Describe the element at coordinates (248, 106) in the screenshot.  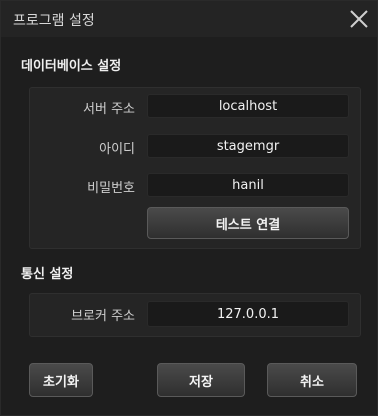
I see `server-address-input` at that location.